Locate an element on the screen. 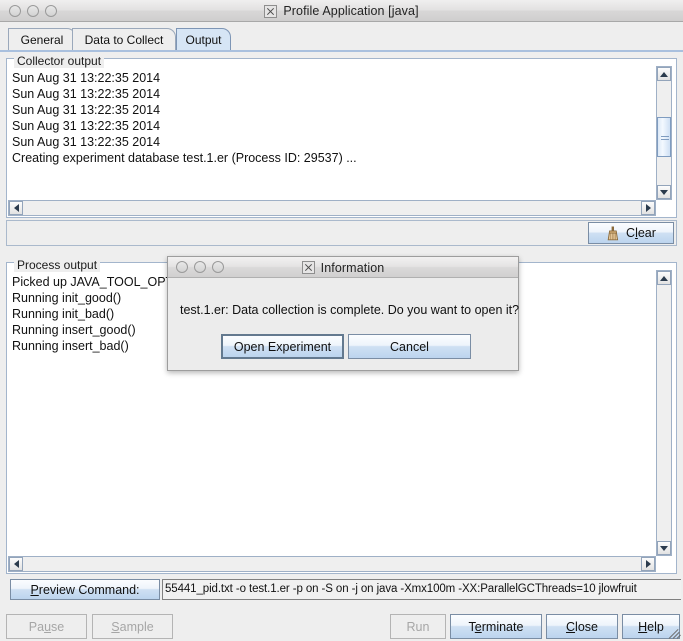 The image size is (683, 641). clear-button-label: Clear is located at coordinates (641, 233).